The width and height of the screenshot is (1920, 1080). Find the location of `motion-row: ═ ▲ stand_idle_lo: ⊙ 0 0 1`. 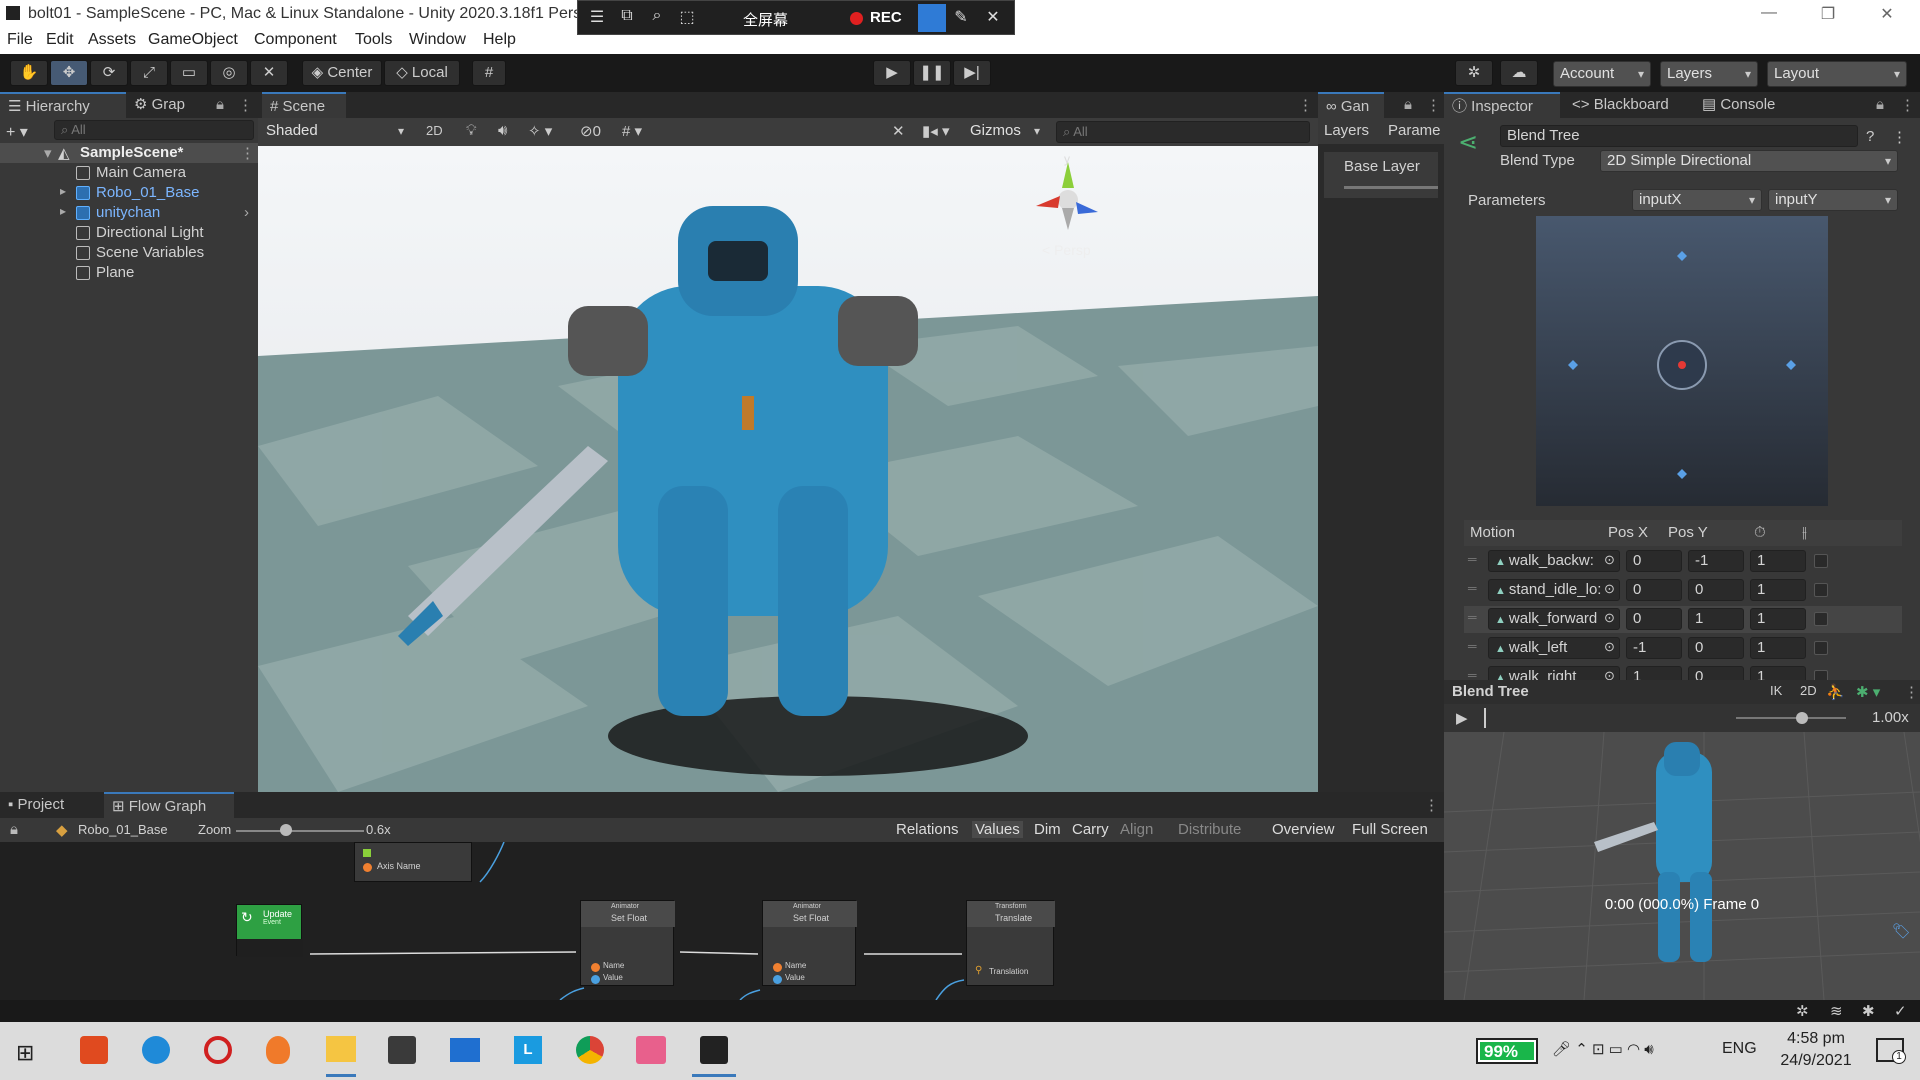

motion-row: ═ ▲ stand_idle_lo: ⊙ 0 0 1 is located at coordinates (1683, 590).